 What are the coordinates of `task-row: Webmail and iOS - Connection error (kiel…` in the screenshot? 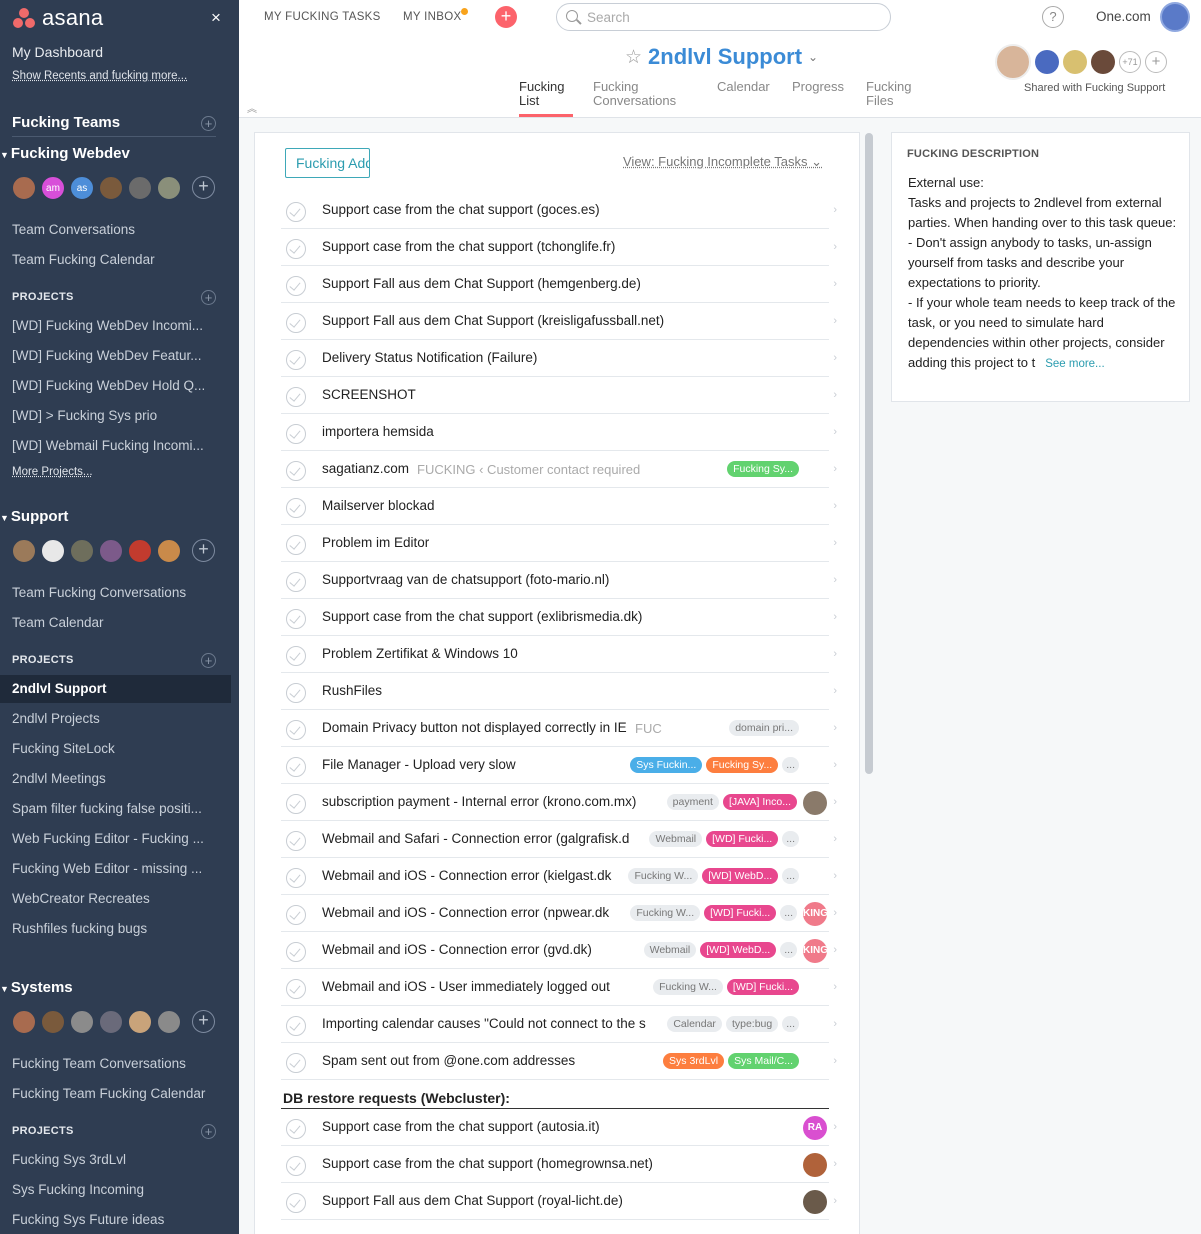 It's located at (559, 876).